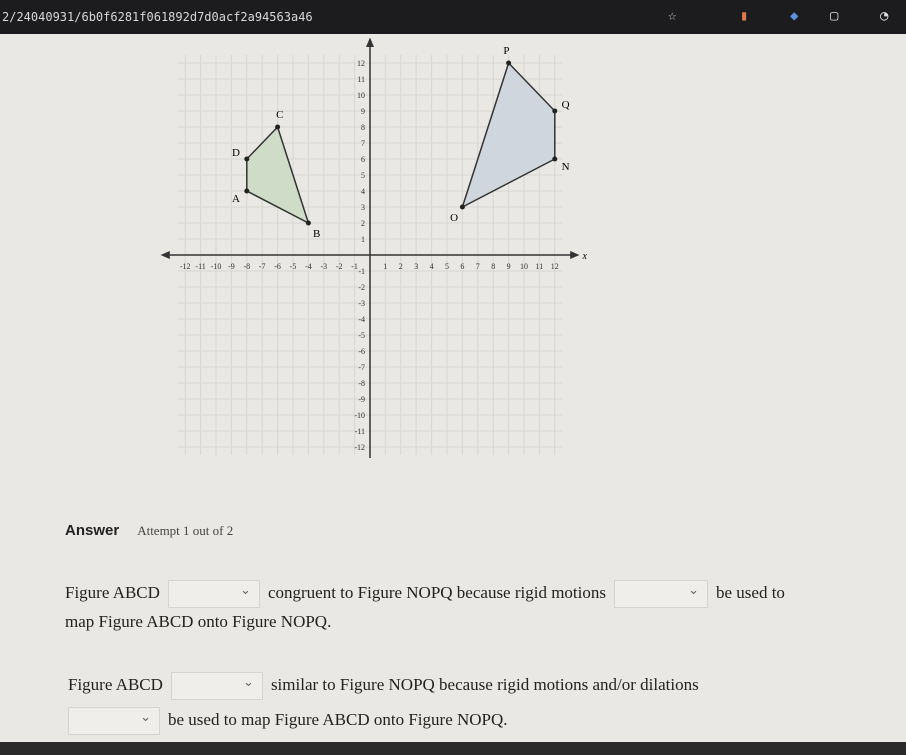 This screenshot has width=906, height=755. I want to click on x-tick-label: -8, so click(246, 266).